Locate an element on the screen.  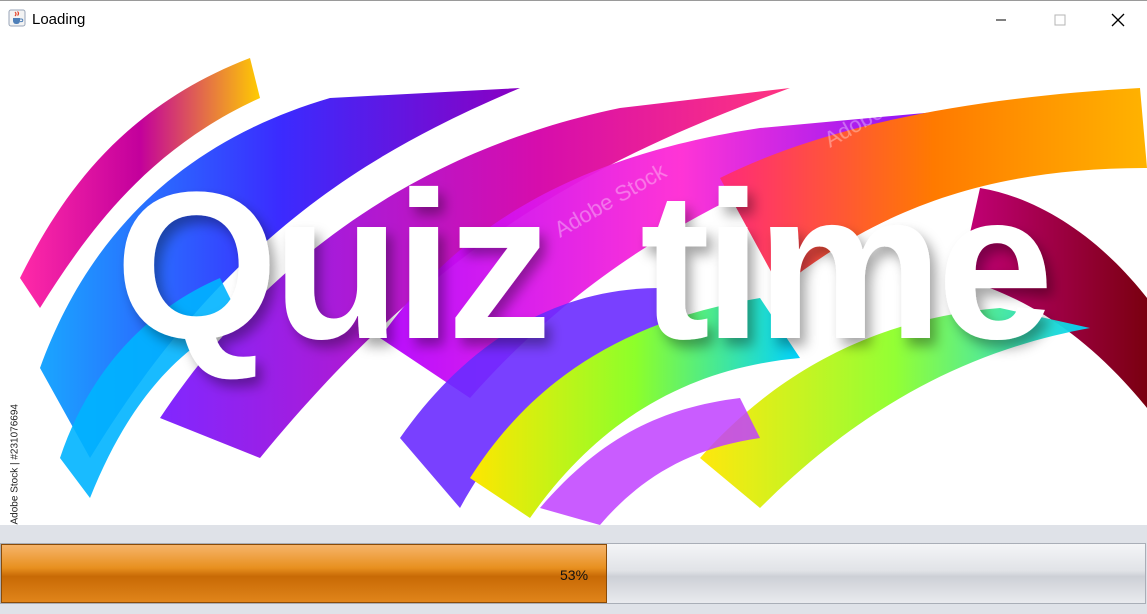
maximize-icon is located at coordinates (1060, 20).